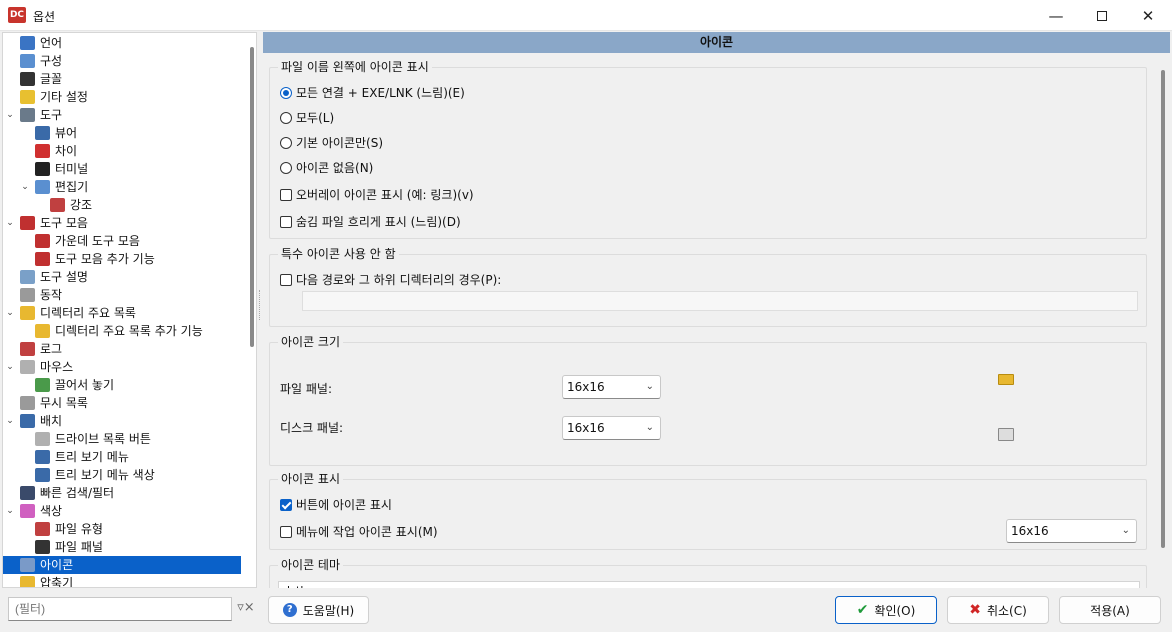 The width and height of the screenshot is (1172, 632). I want to click on tree-item: 도구 모음 추가 기능, so click(122, 259).